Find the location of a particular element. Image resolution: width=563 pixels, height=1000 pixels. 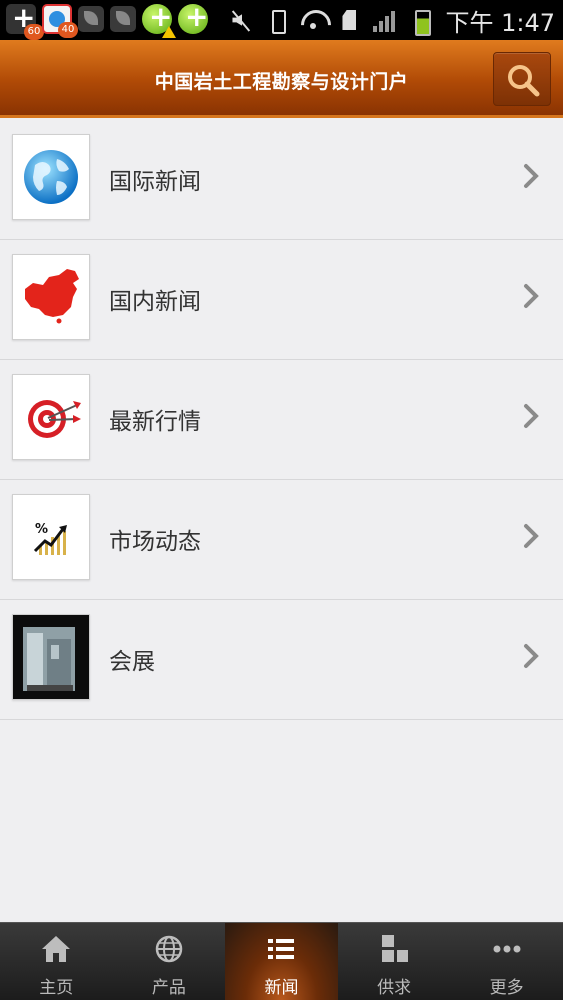

target-icon is located at coordinates (54, 419).